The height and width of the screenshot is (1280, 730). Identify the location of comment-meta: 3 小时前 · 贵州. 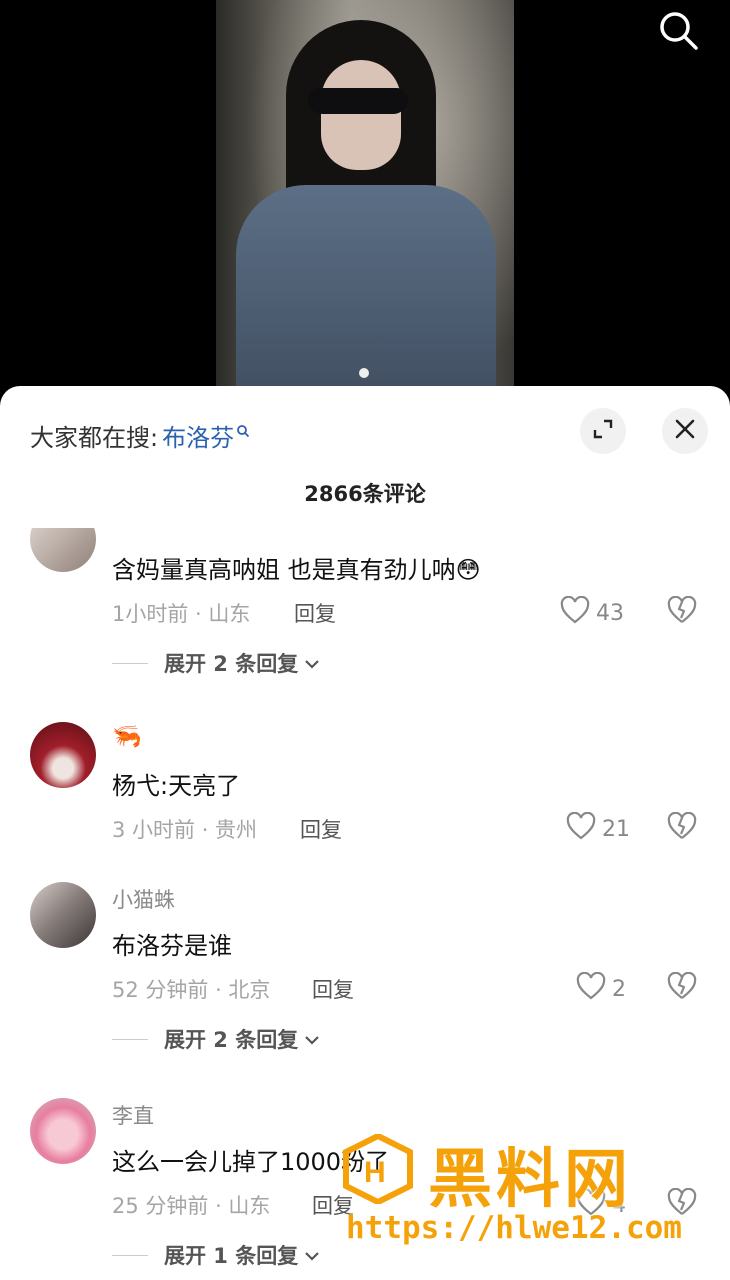
(185, 830).